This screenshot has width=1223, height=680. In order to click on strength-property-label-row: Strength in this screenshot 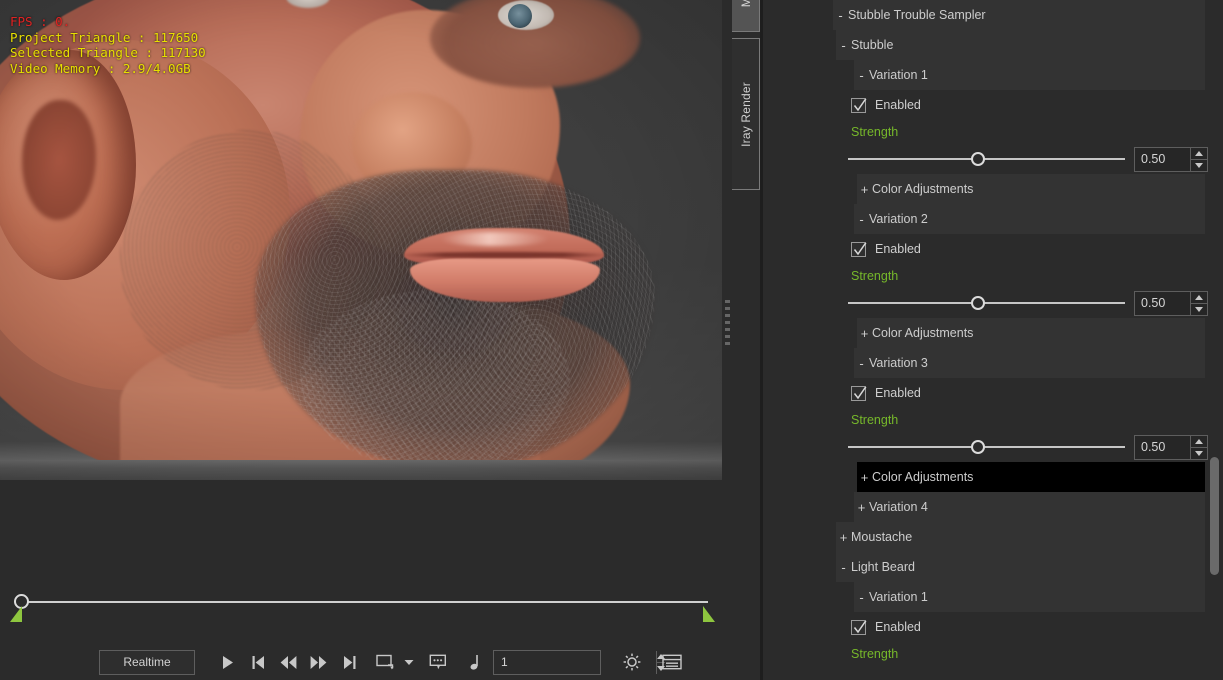, I will do `click(984, 276)`.